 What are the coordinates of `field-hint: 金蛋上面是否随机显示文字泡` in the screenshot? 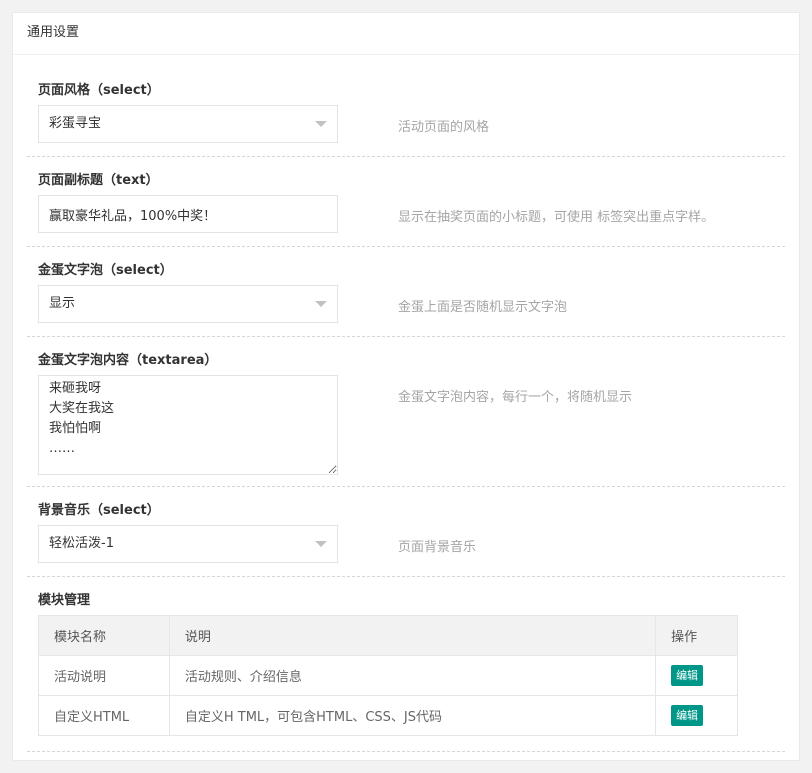 It's located at (483, 307).